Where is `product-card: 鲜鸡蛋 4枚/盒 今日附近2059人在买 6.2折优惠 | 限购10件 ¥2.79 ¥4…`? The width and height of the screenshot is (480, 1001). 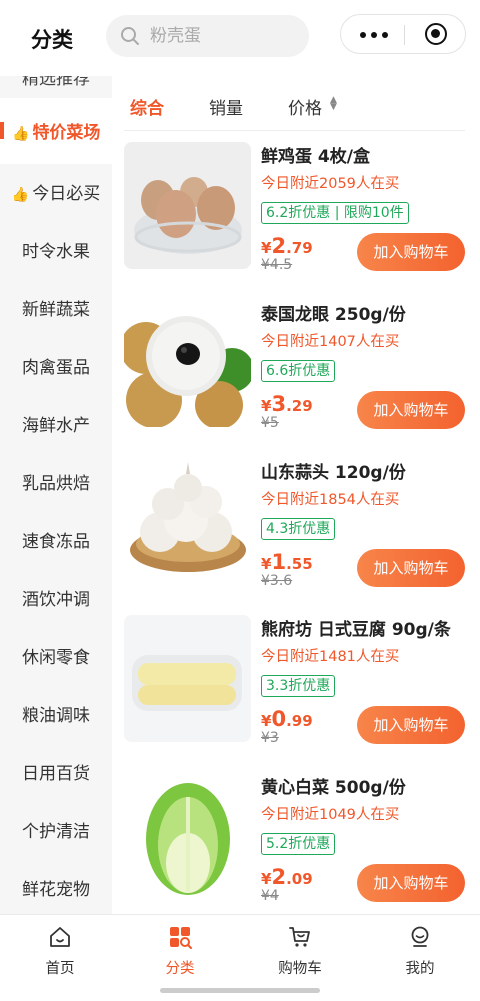 product-card: 鲜鸡蛋 4枚/盒 今日附近2059人在买 6.2折优惠 | 限购10件 ¥2.79 ¥4… is located at coordinates (299, 212).